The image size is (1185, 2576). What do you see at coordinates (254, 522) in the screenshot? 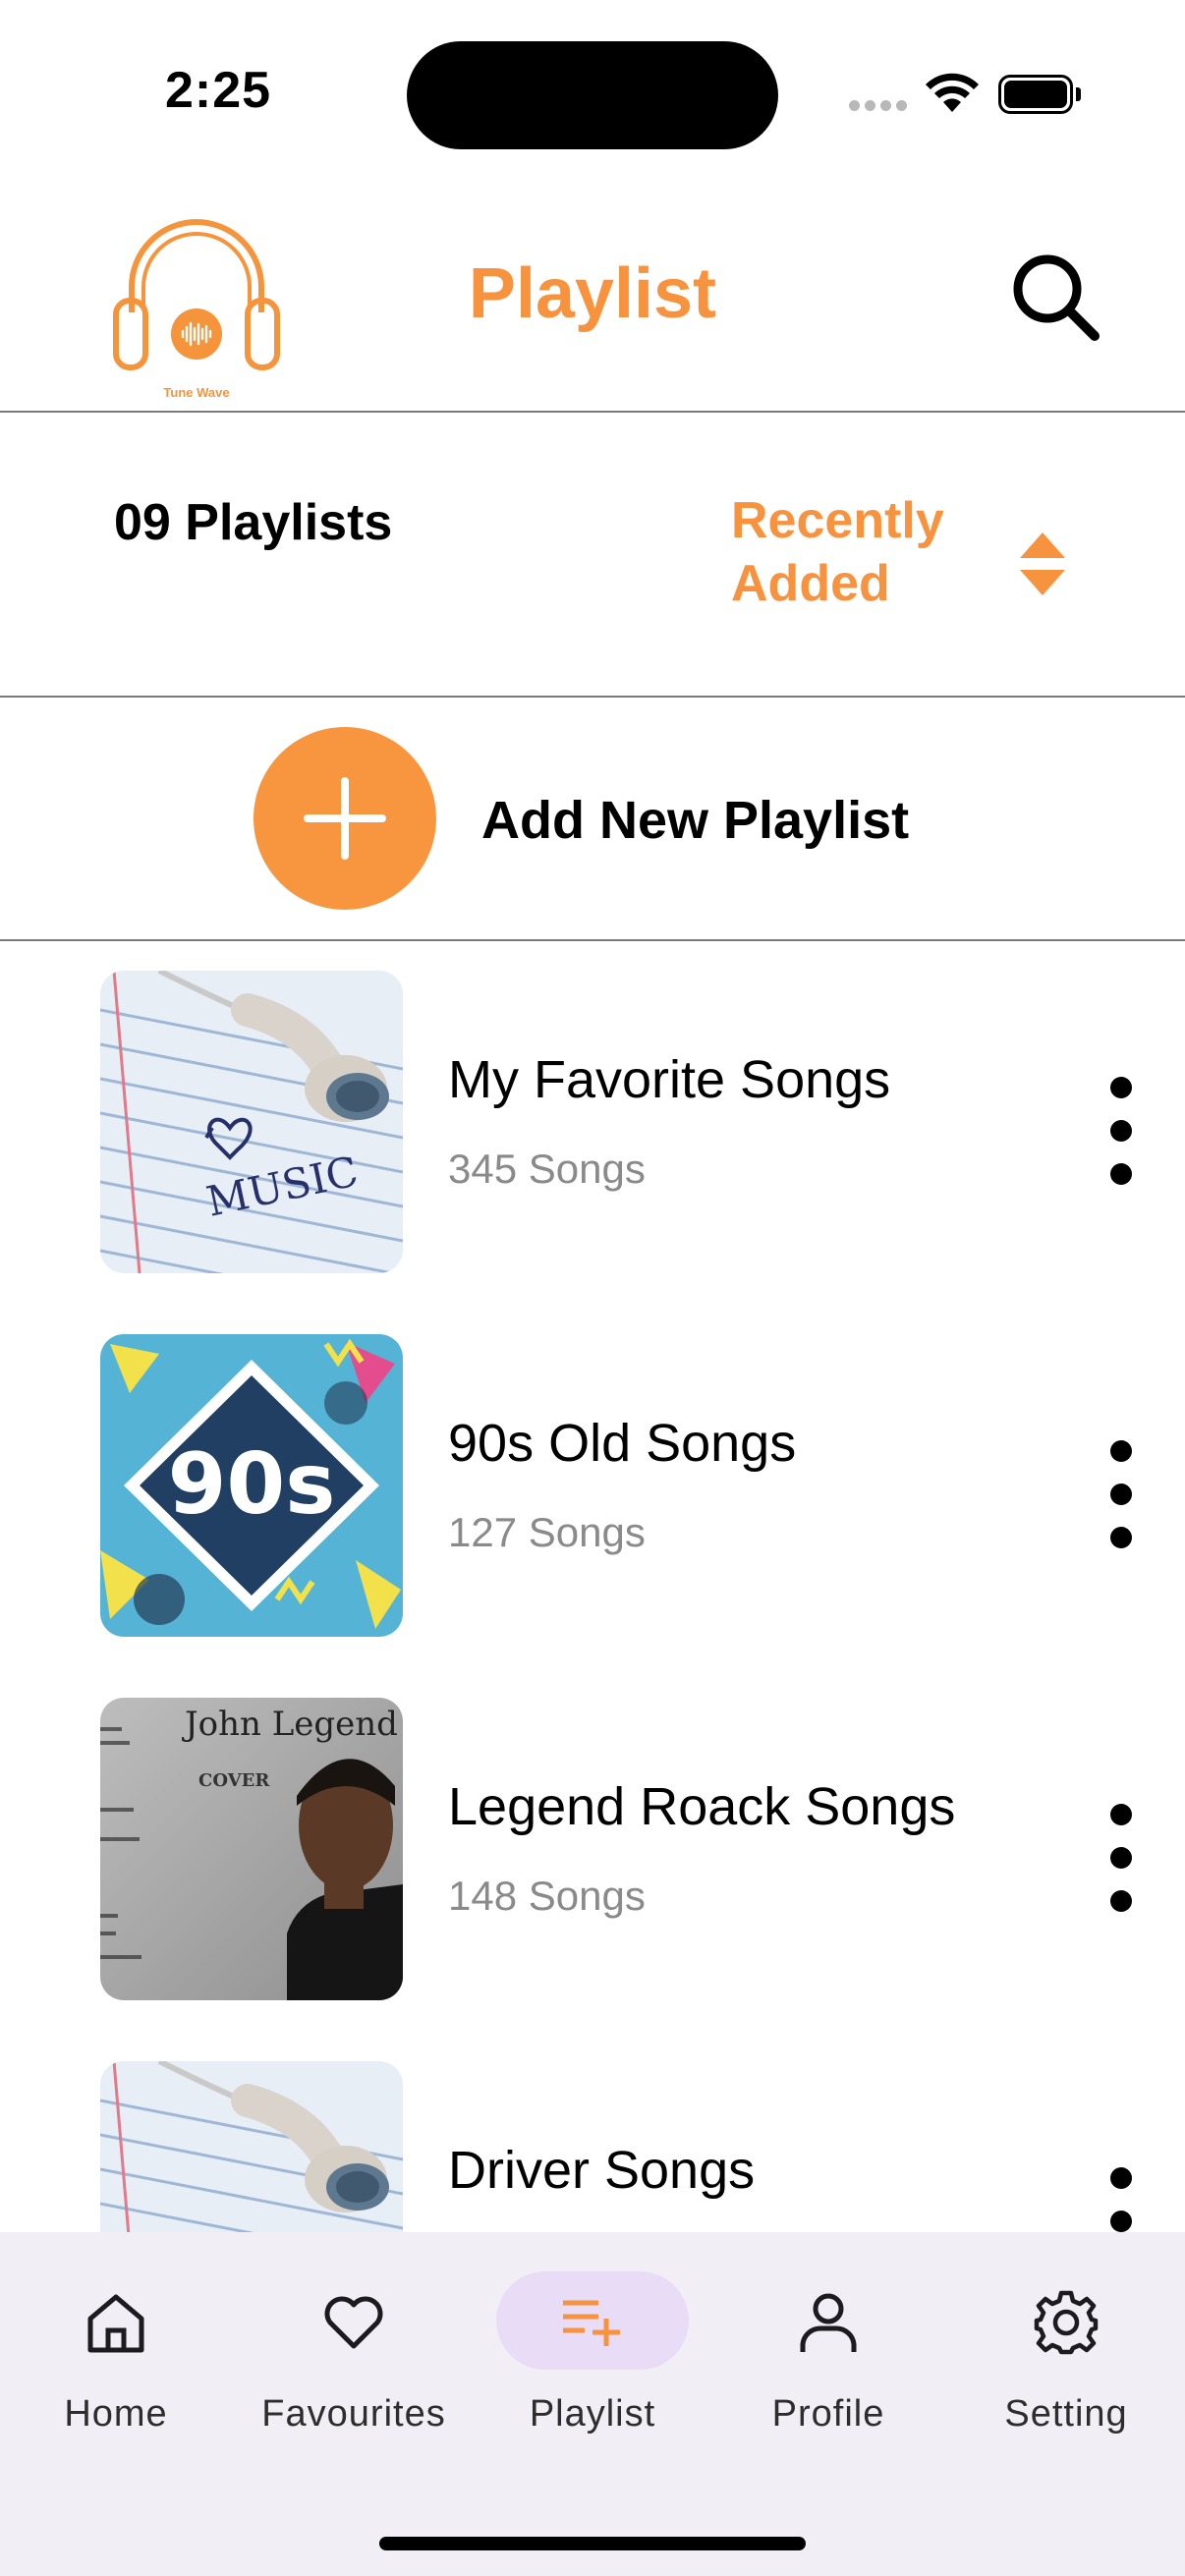
I see `playlist-count: 09 Playlists` at bounding box center [254, 522].